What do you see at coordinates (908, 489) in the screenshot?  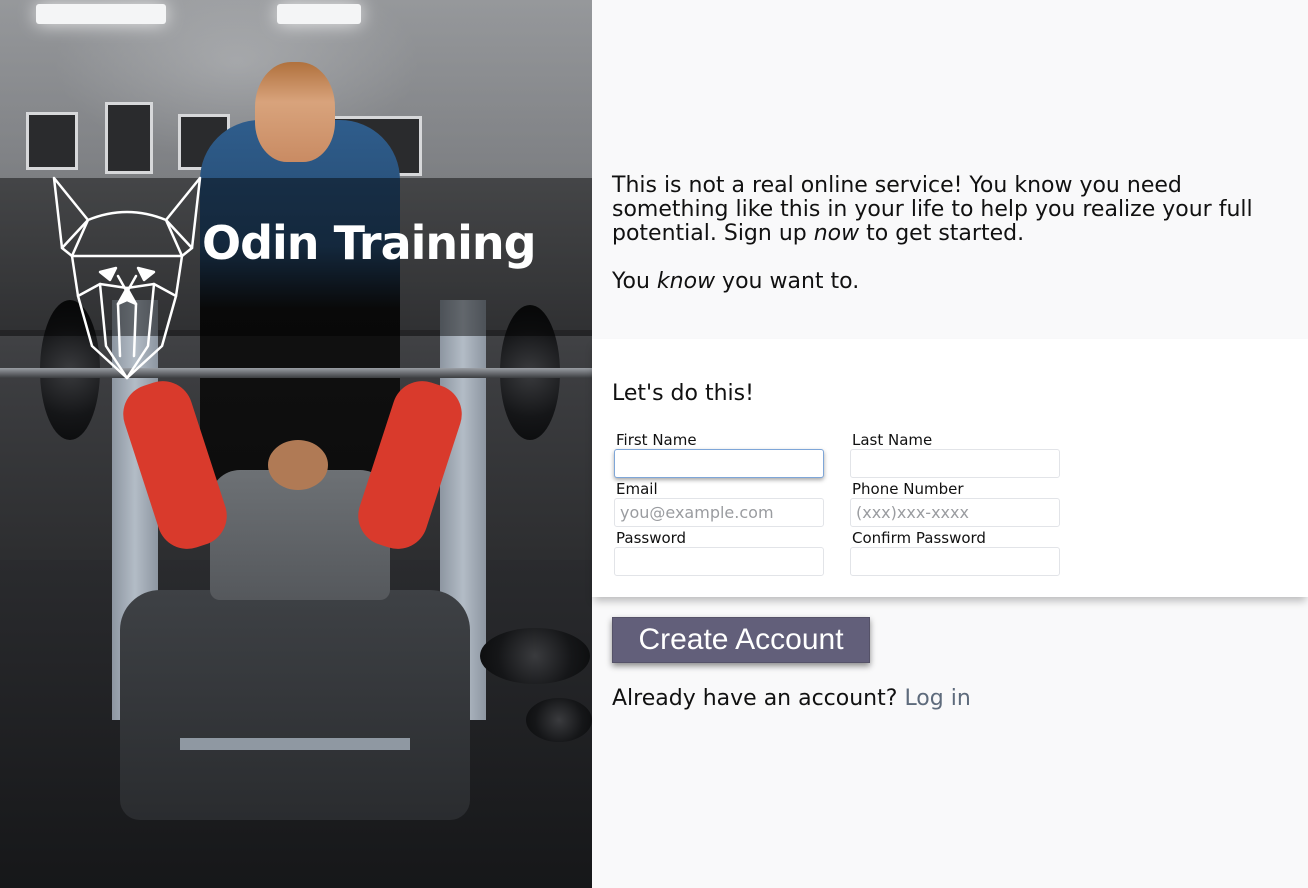 I see `phone-label: Phone Number` at bounding box center [908, 489].